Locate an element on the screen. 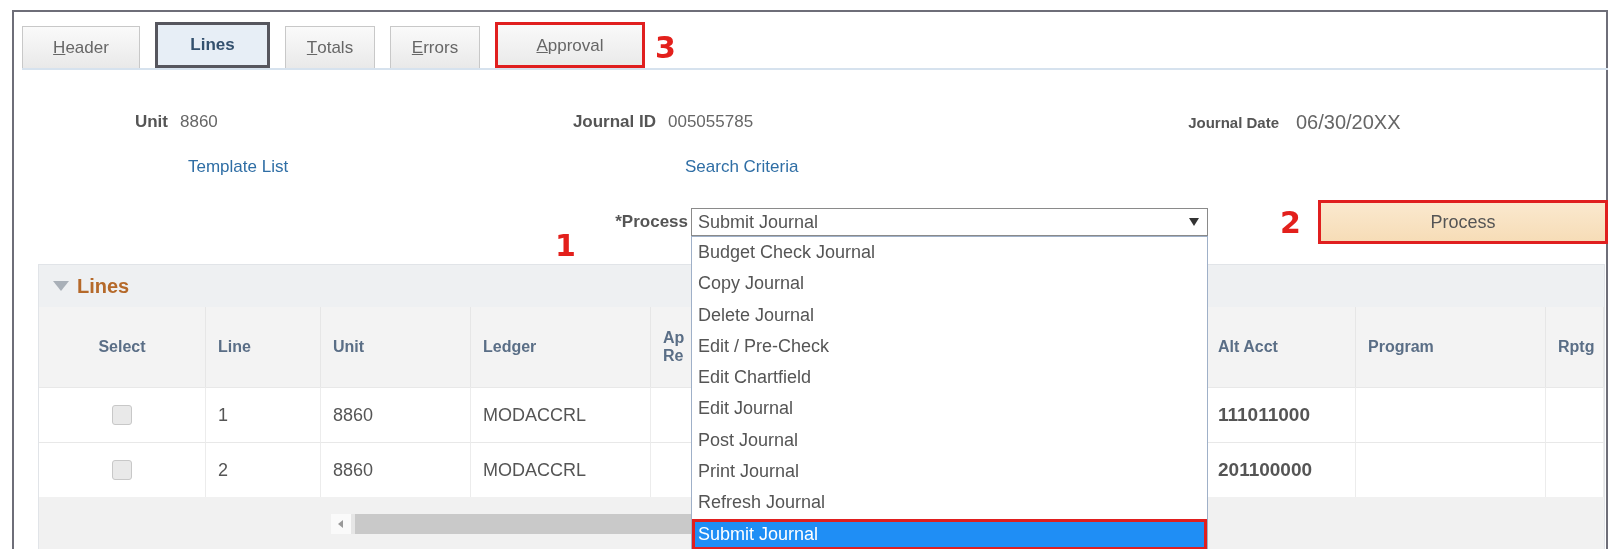 The height and width of the screenshot is (549, 1621). table-cell: 1 is located at coordinates (263, 414).